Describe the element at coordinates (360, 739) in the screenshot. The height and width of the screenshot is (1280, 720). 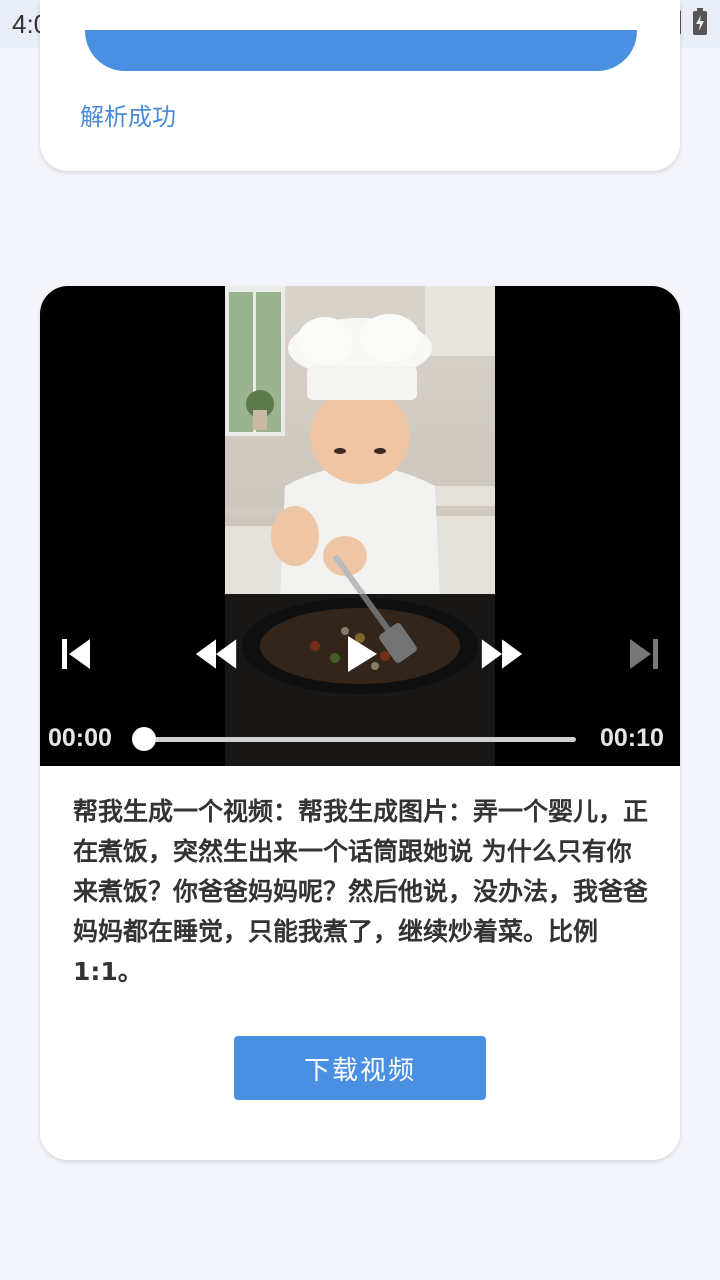
I see `seek-bar` at that location.